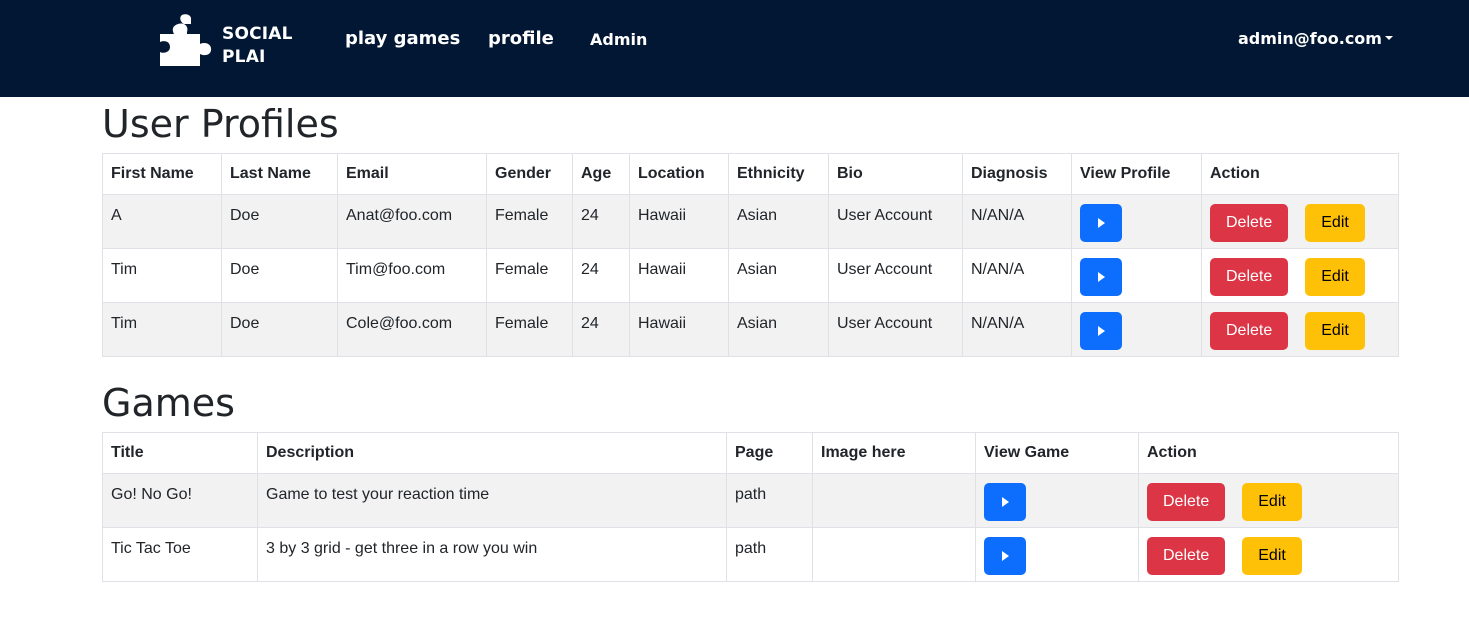 The image size is (1469, 627). What do you see at coordinates (1310, 38) in the screenshot?
I see `user-email: admin@foo.com` at bounding box center [1310, 38].